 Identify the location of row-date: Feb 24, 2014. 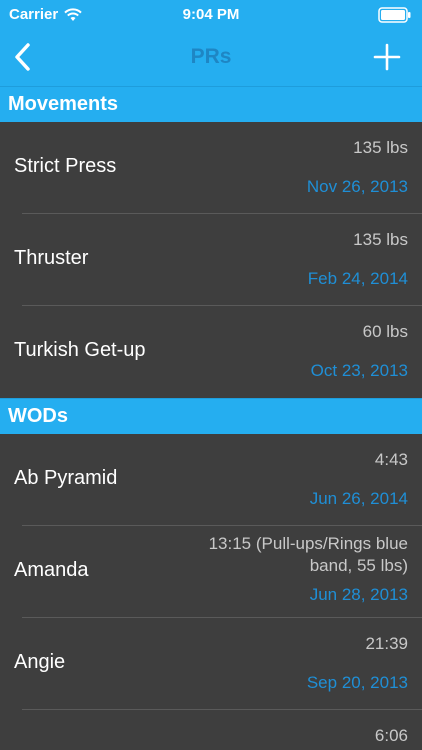
(357, 278).